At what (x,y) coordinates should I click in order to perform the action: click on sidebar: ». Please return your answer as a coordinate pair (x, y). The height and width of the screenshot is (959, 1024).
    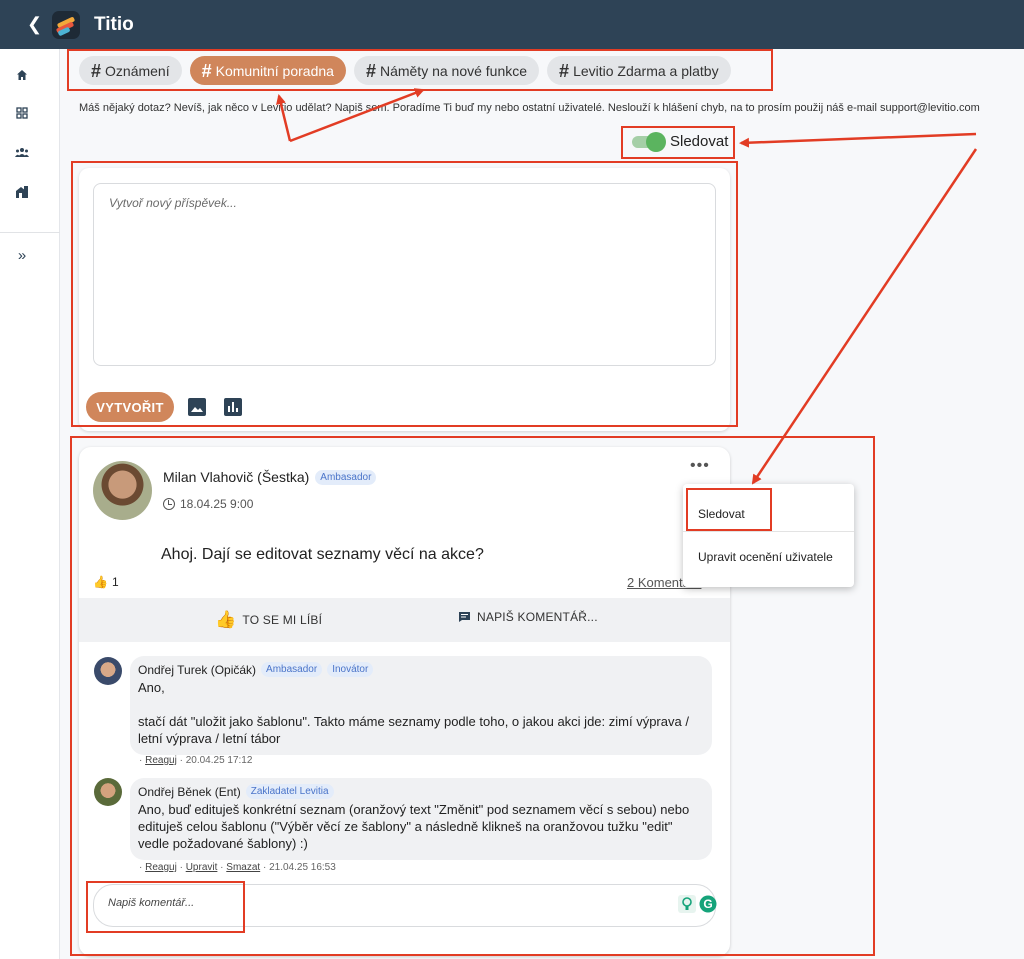
    Looking at the image, I should click on (30, 504).